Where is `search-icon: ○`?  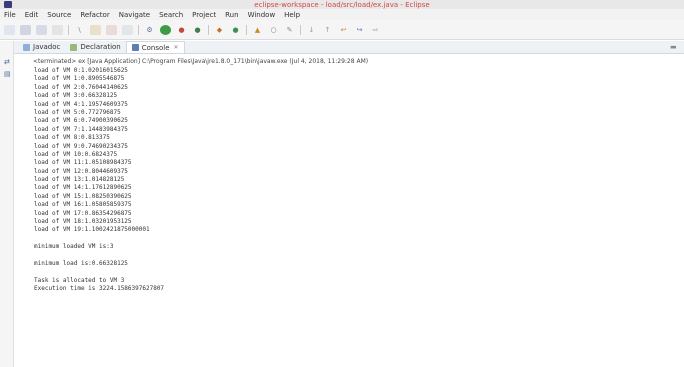 search-icon: ○ is located at coordinates (273, 30).